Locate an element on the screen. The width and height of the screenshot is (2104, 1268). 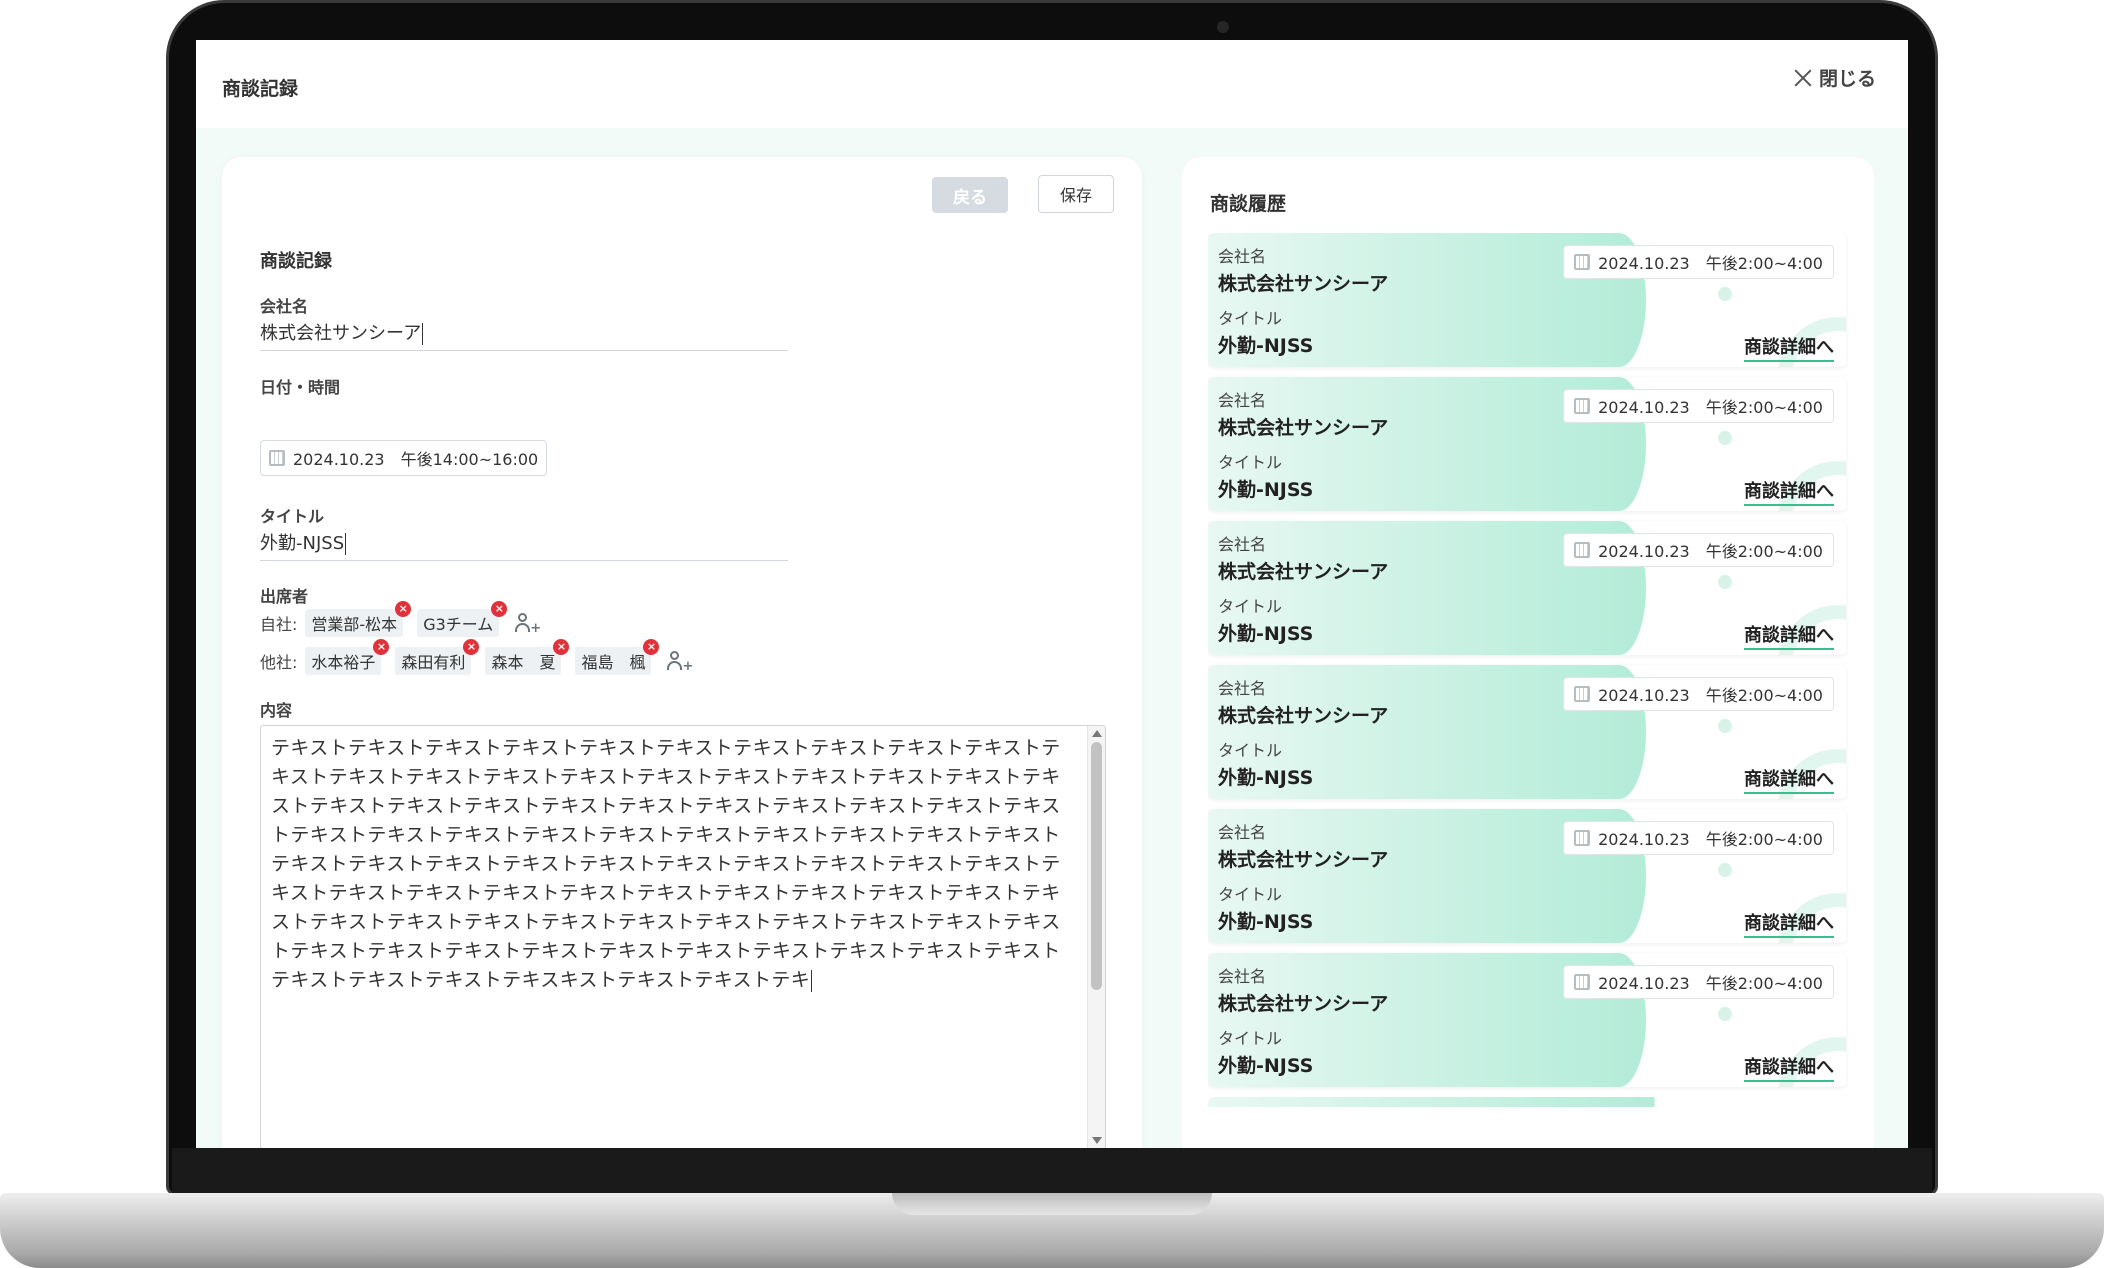
laptop-notch is located at coordinates (1052, 1204).